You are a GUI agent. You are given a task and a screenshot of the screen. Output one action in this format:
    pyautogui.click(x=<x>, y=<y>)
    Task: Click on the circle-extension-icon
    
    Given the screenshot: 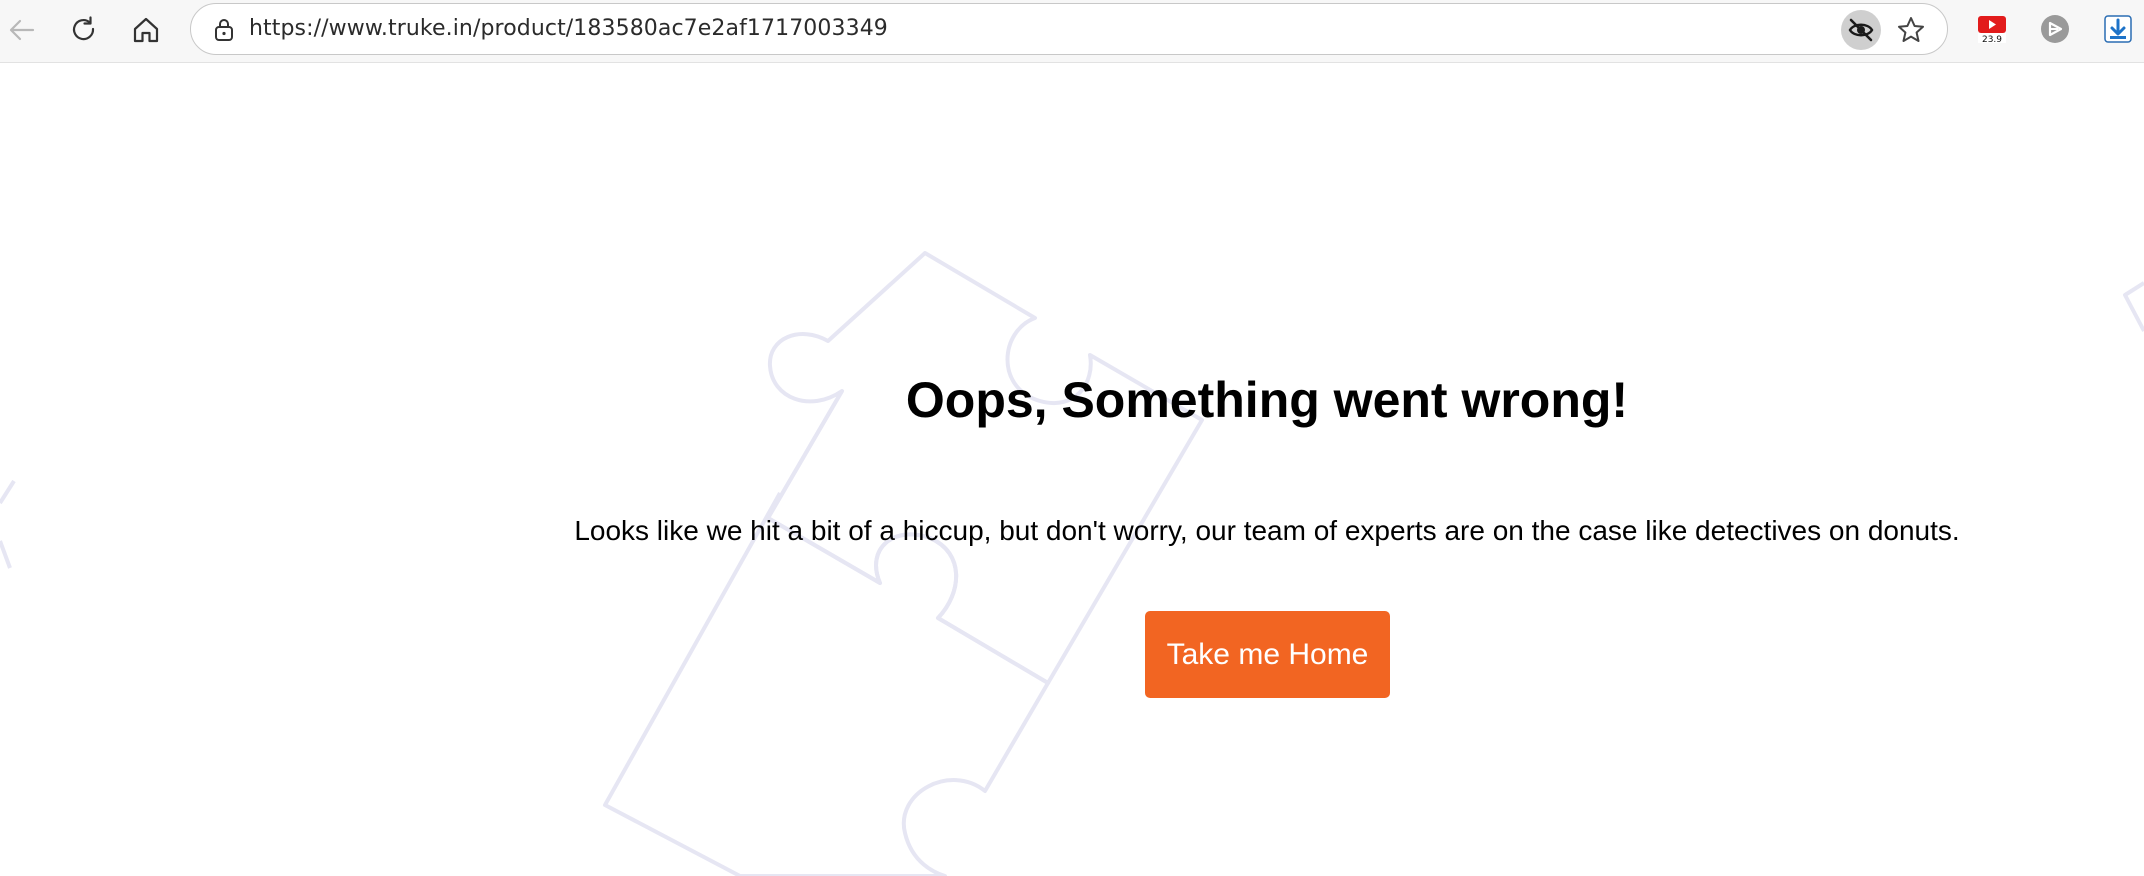 What is the action you would take?
    pyautogui.click(x=2055, y=29)
    